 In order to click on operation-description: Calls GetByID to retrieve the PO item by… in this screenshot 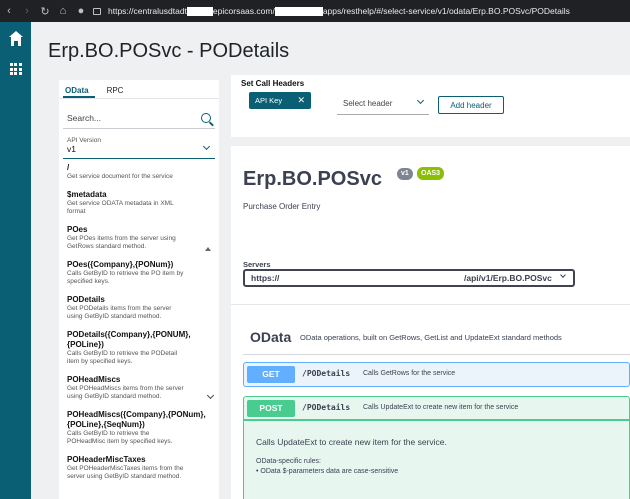, I will do `click(125, 277)`.